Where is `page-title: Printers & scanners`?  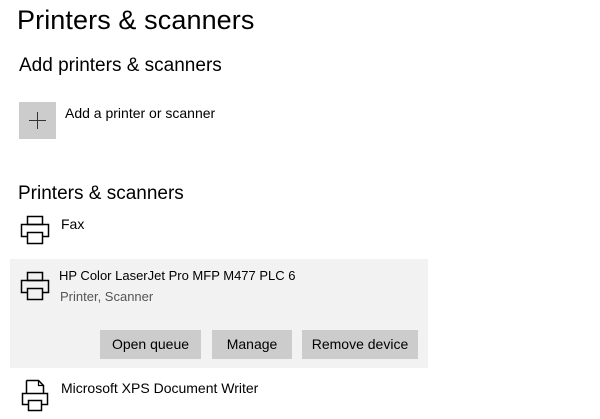 page-title: Printers & scanners is located at coordinates (136, 20).